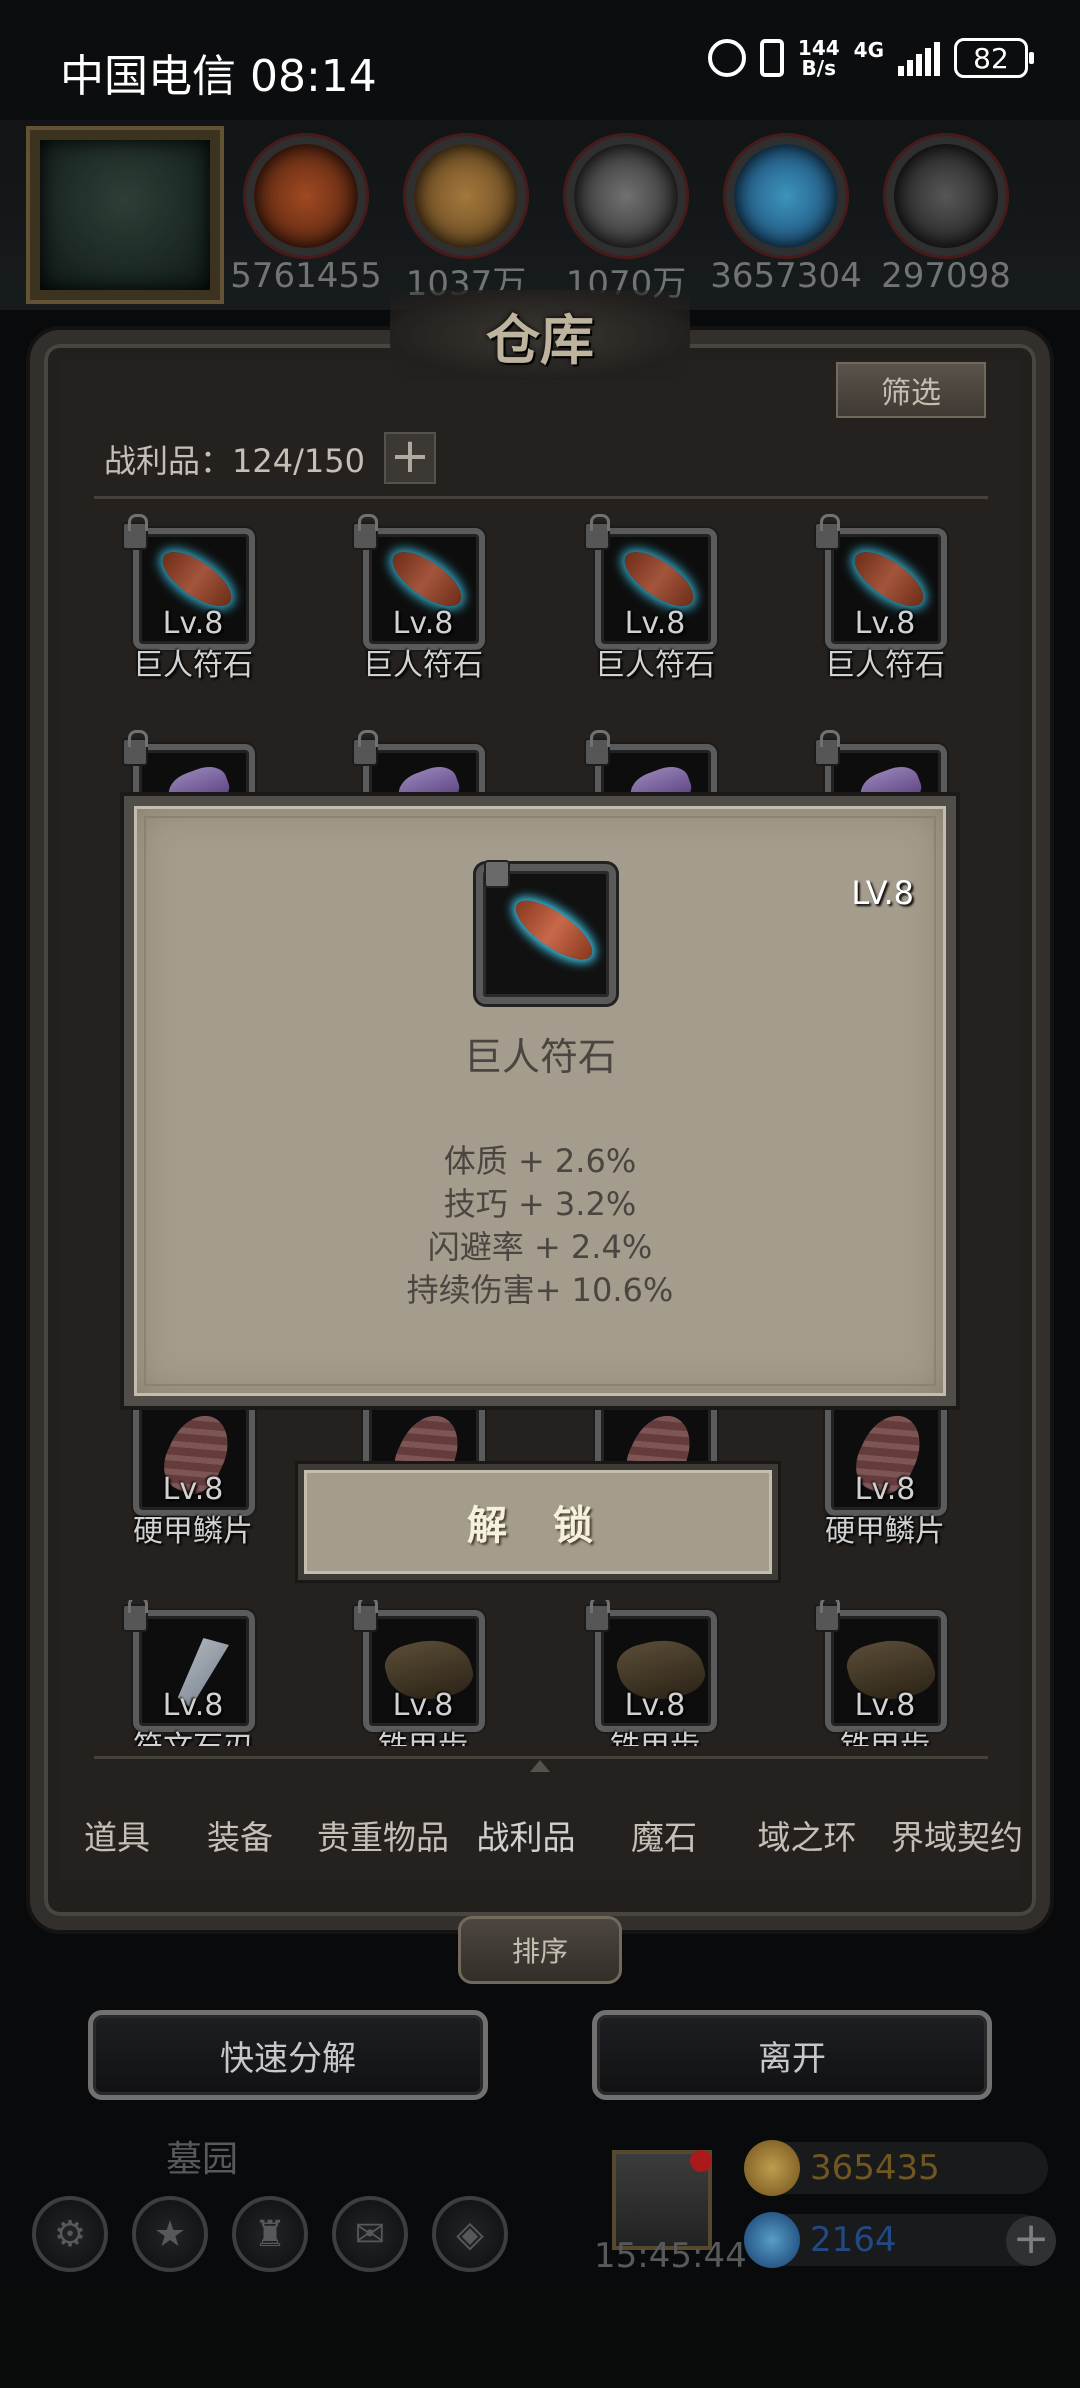 The height and width of the screenshot is (2388, 1080). I want to click on warehouse-tabs: 道具 装备 贵重物品 战利品 魔石 域之环 界域契约, so click(554, 1835).